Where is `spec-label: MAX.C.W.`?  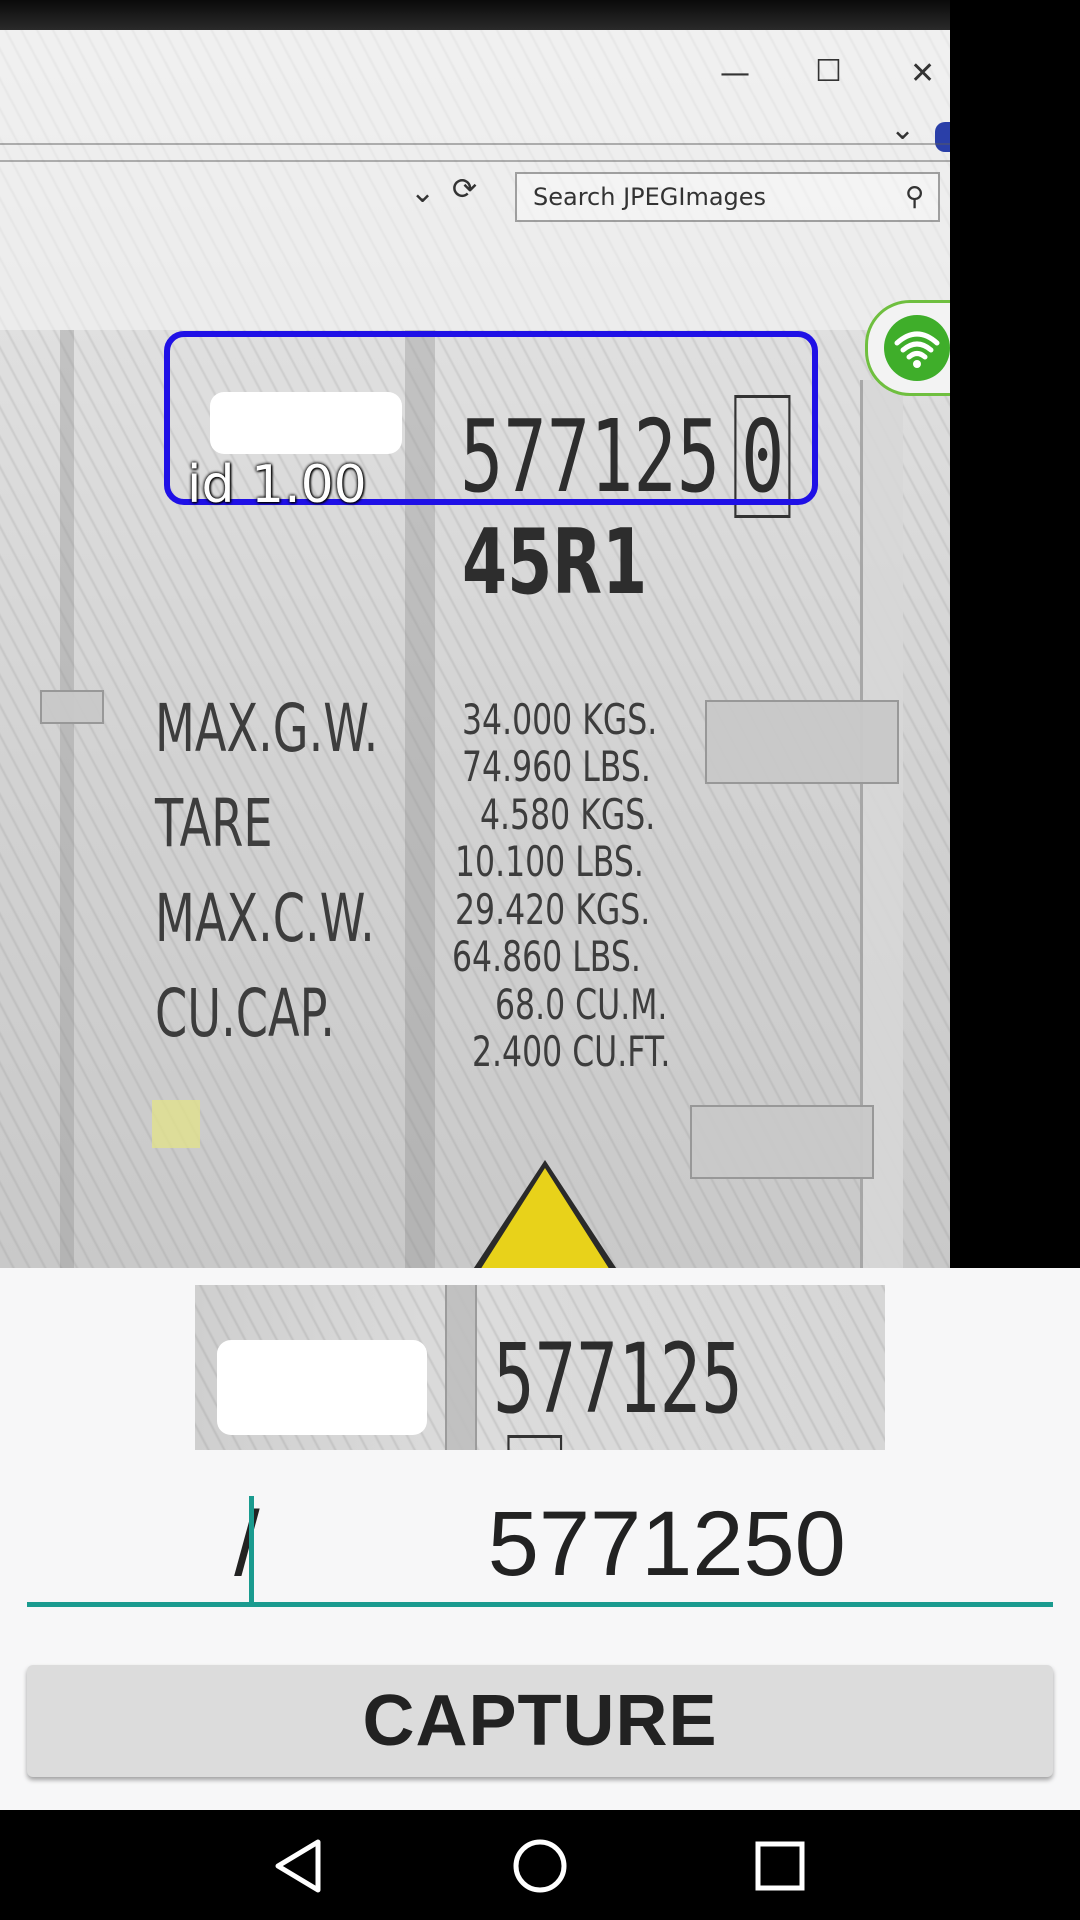 spec-label: MAX.C.W. is located at coordinates (265, 918).